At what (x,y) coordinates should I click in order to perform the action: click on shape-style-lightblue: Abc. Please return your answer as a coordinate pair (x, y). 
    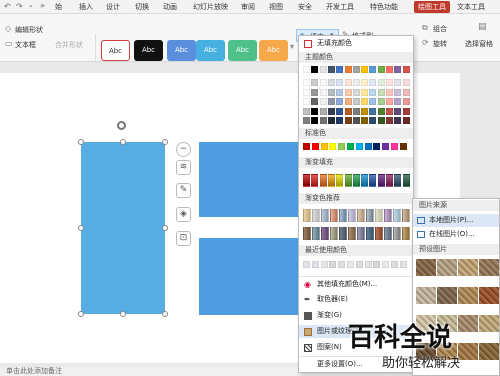
    Looking at the image, I should click on (210, 50).